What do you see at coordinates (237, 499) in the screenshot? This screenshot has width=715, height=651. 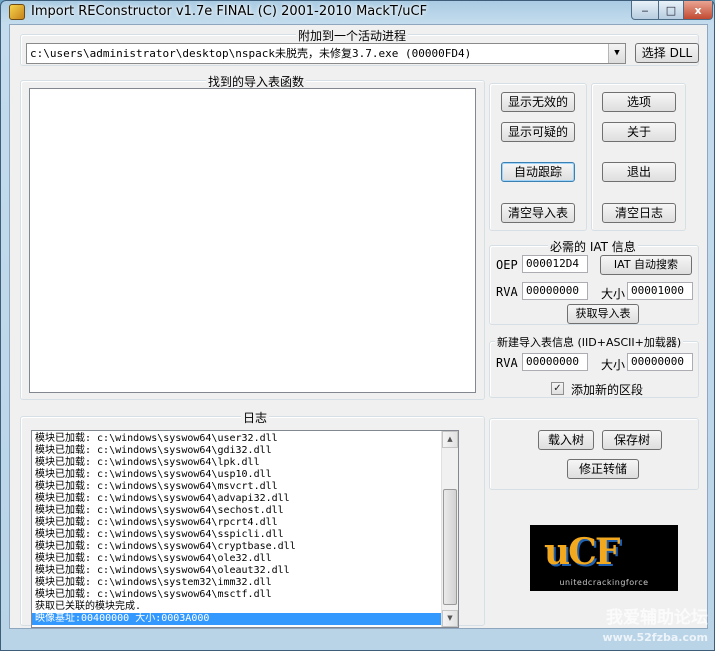 I see `log-line: 模块已加载: c:\windows\syswow64\advapi32.dll` at bounding box center [237, 499].